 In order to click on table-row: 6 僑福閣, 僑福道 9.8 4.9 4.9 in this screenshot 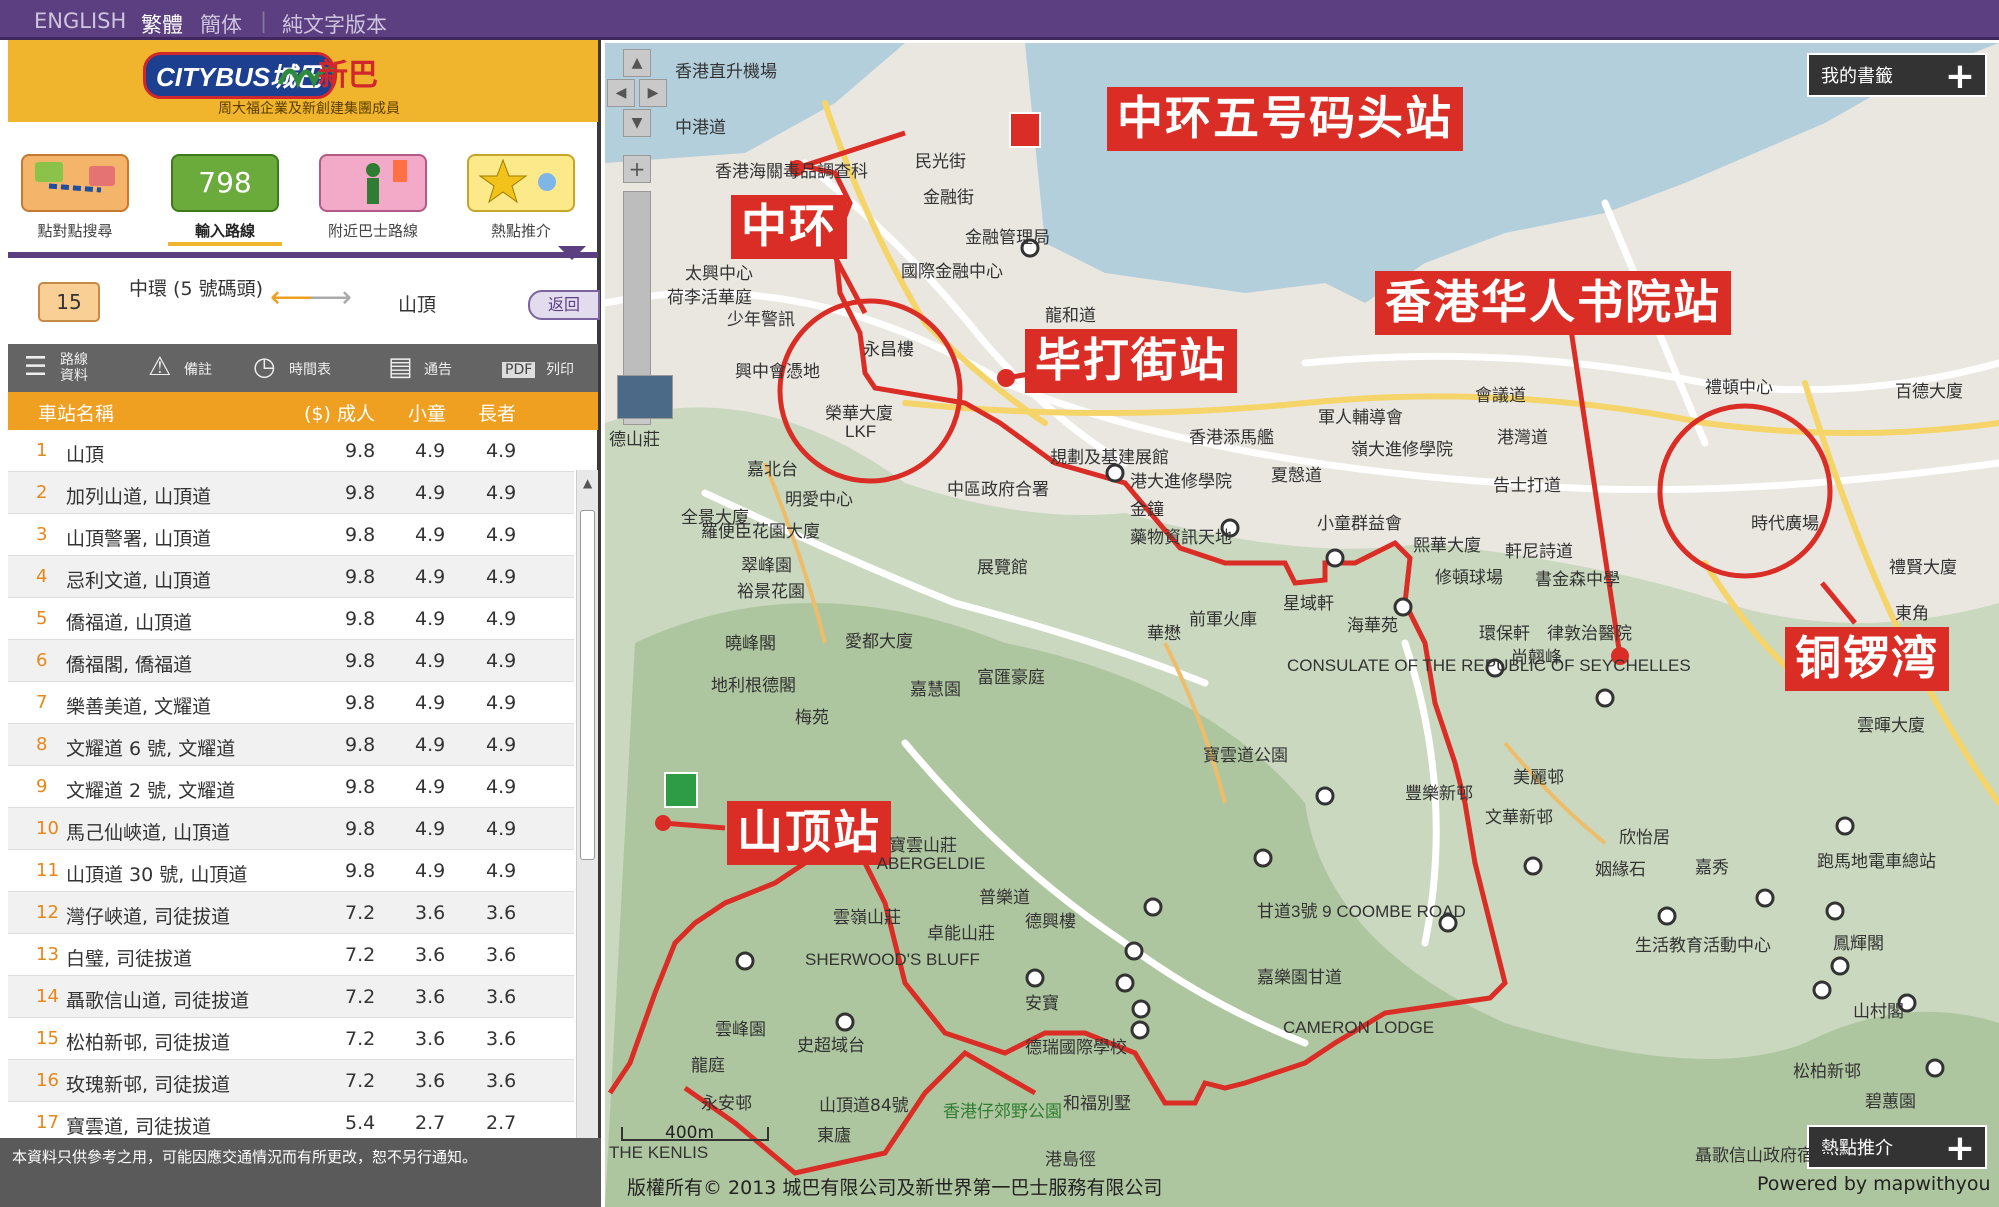, I will do `click(291, 661)`.